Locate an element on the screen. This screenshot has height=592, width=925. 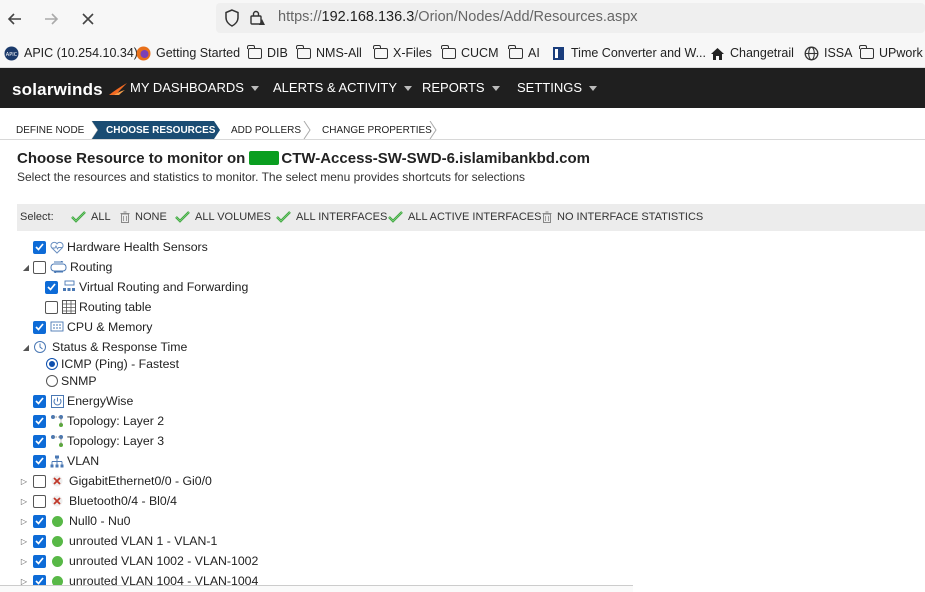
firefox-icon is located at coordinates (143, 53).